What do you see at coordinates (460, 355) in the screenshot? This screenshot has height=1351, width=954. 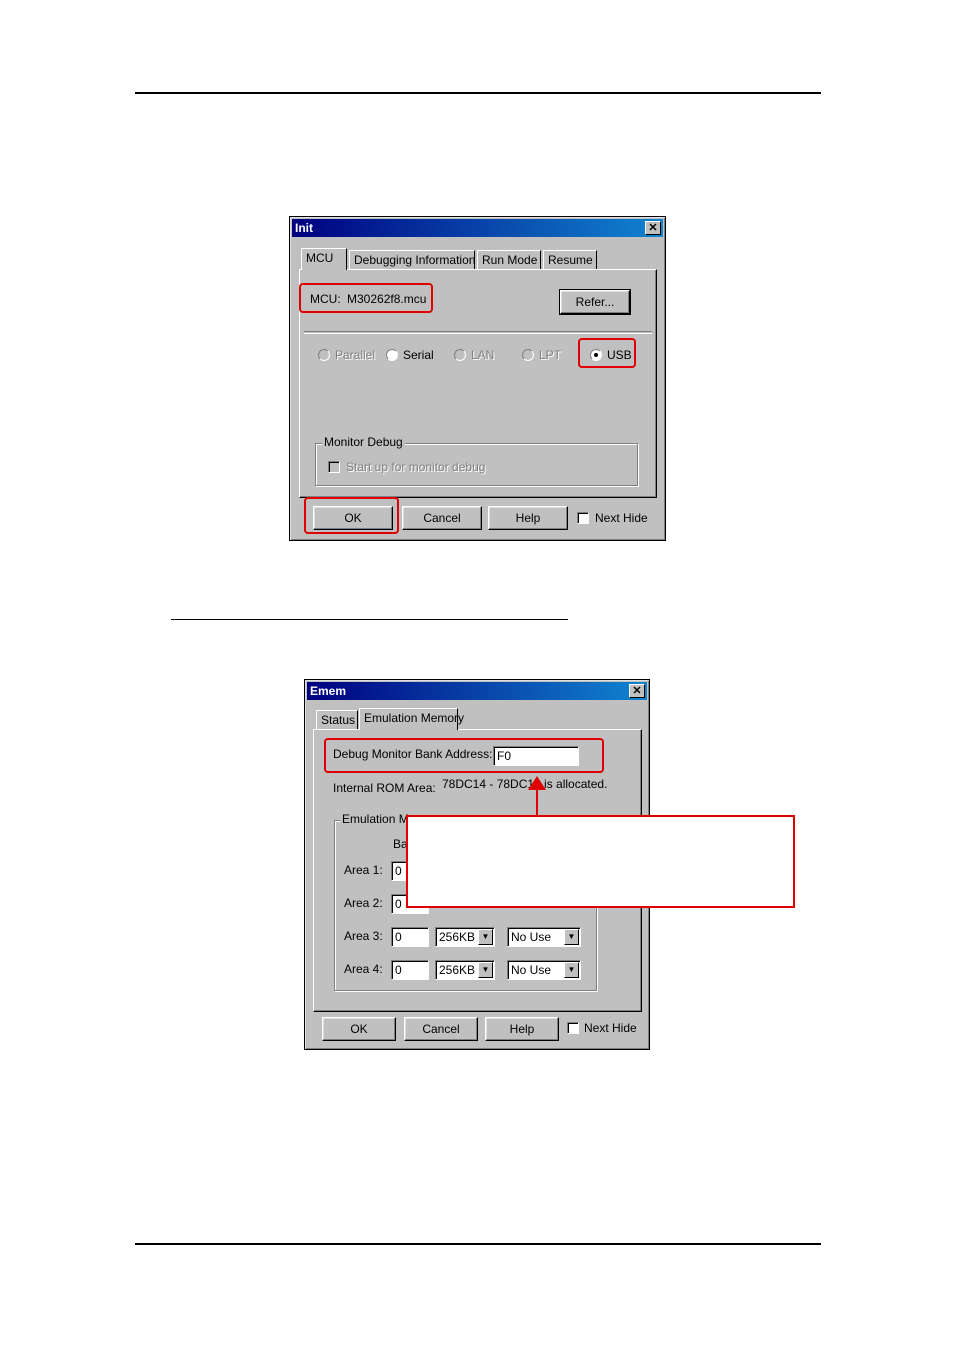 I see `radio-lan` at bounding box center [460, 355].